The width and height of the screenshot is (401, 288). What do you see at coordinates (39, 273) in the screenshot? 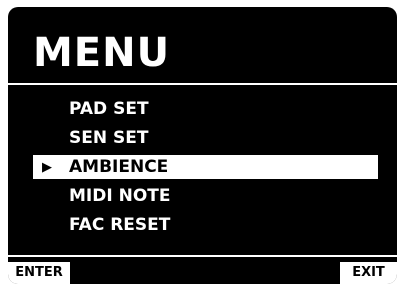
I see `enter-button: ENTER` at bounding box center [39, 273].